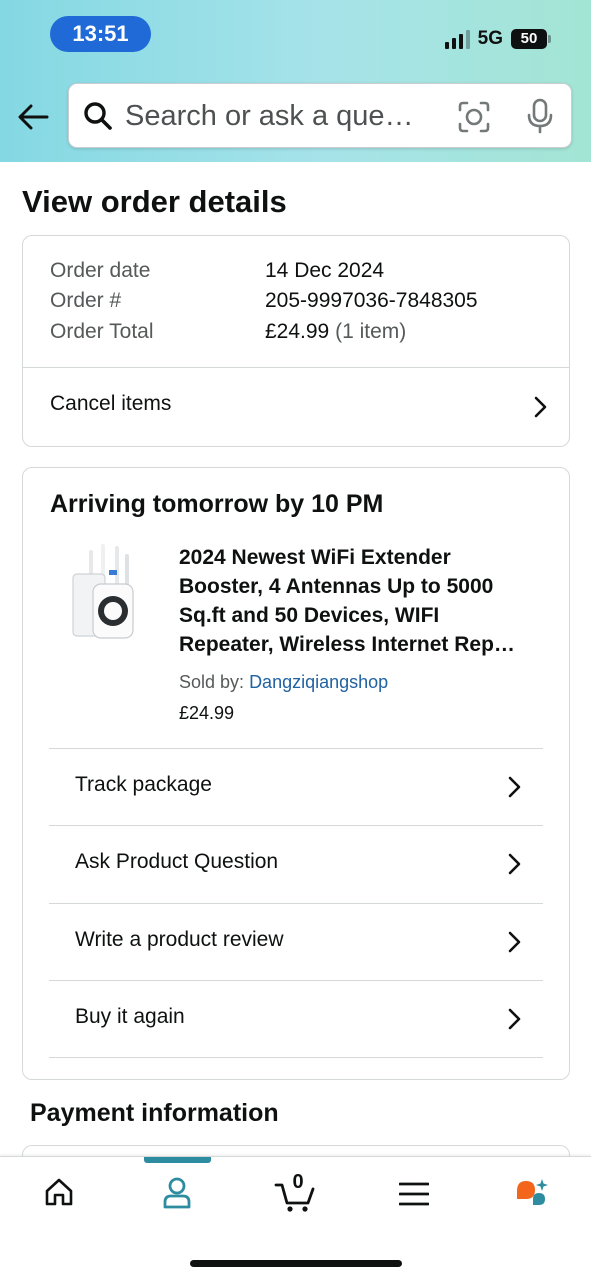  Describe the element at coordinates (143, 784) in the screenshot. I see `action-label: Track package` at that location.